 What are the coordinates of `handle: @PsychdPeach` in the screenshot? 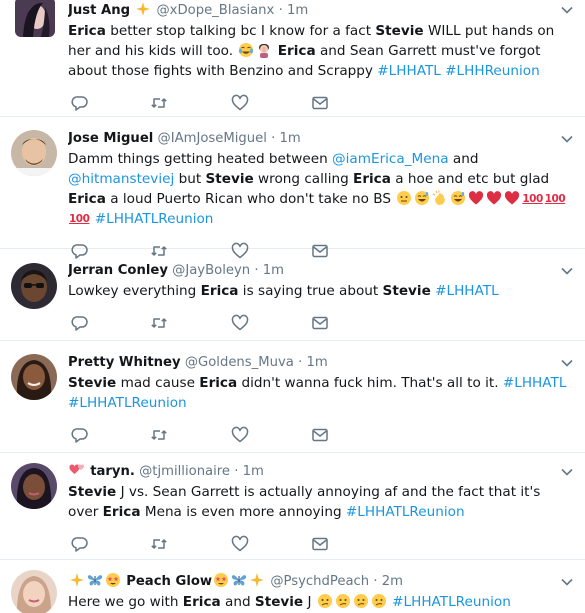 It's located at (319, 581).